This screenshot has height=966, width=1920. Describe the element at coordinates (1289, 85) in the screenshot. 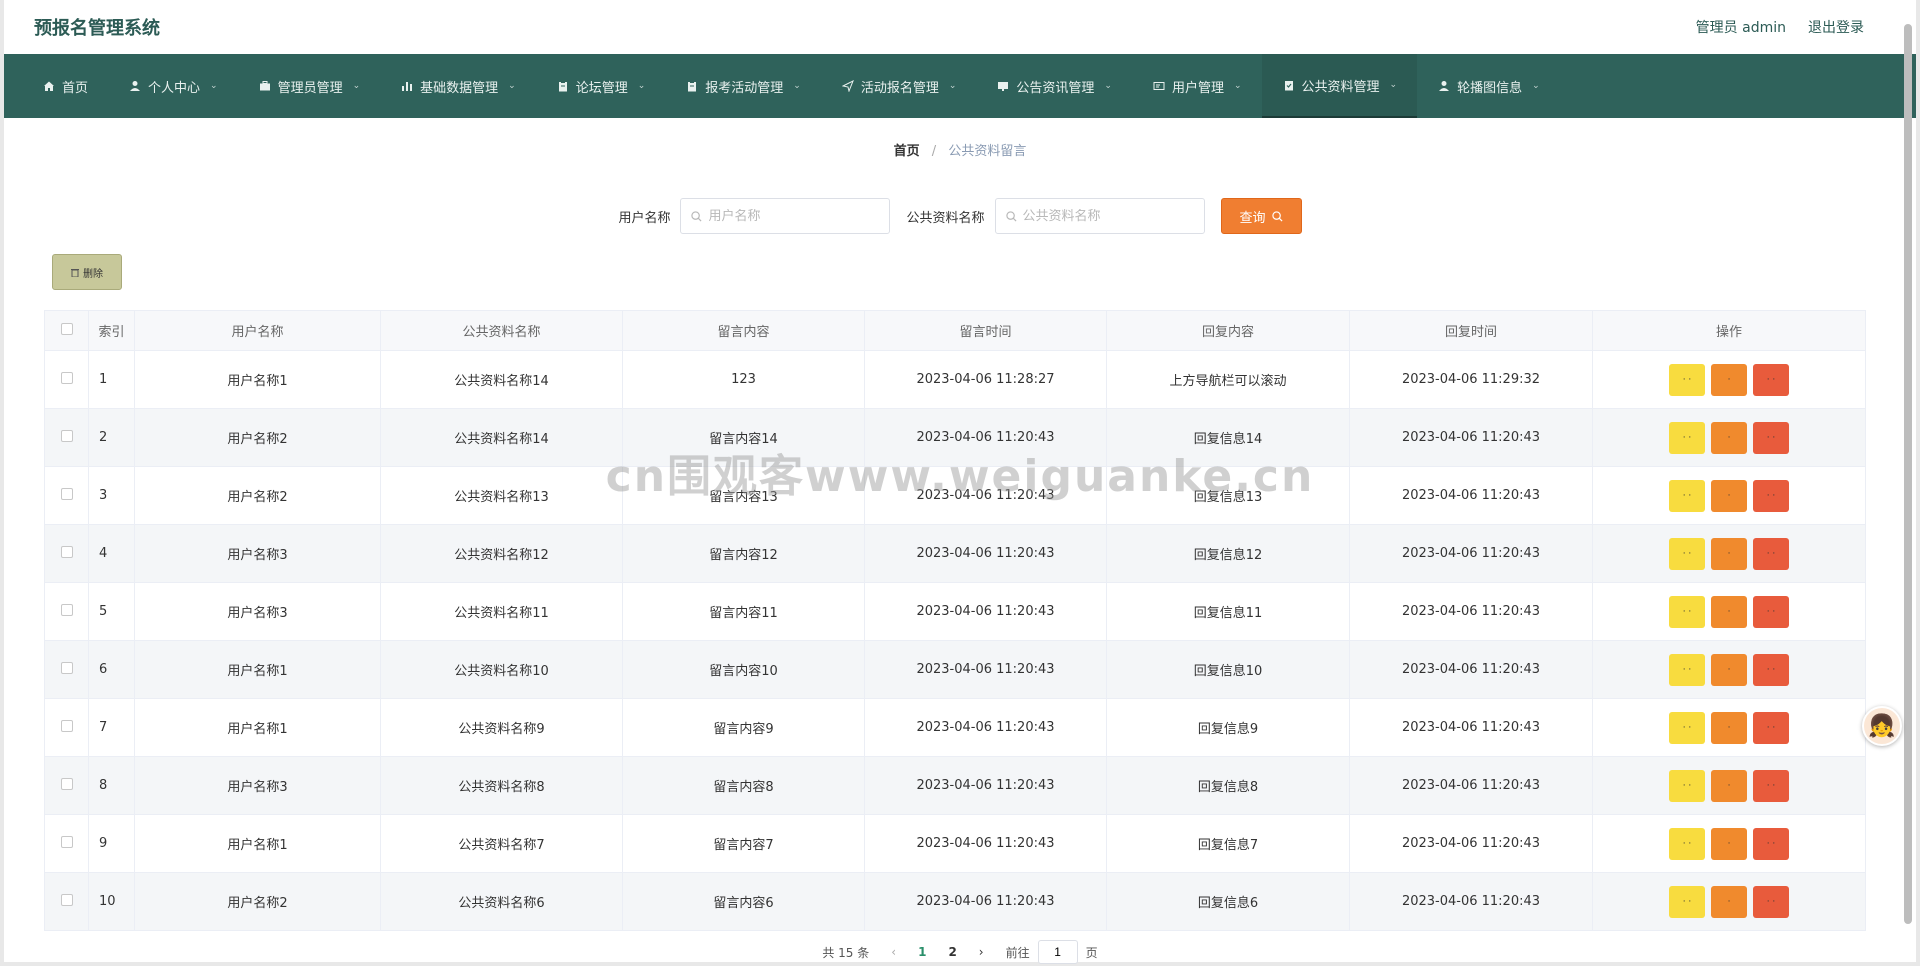

I see `clipboard-check-icon` at that location.